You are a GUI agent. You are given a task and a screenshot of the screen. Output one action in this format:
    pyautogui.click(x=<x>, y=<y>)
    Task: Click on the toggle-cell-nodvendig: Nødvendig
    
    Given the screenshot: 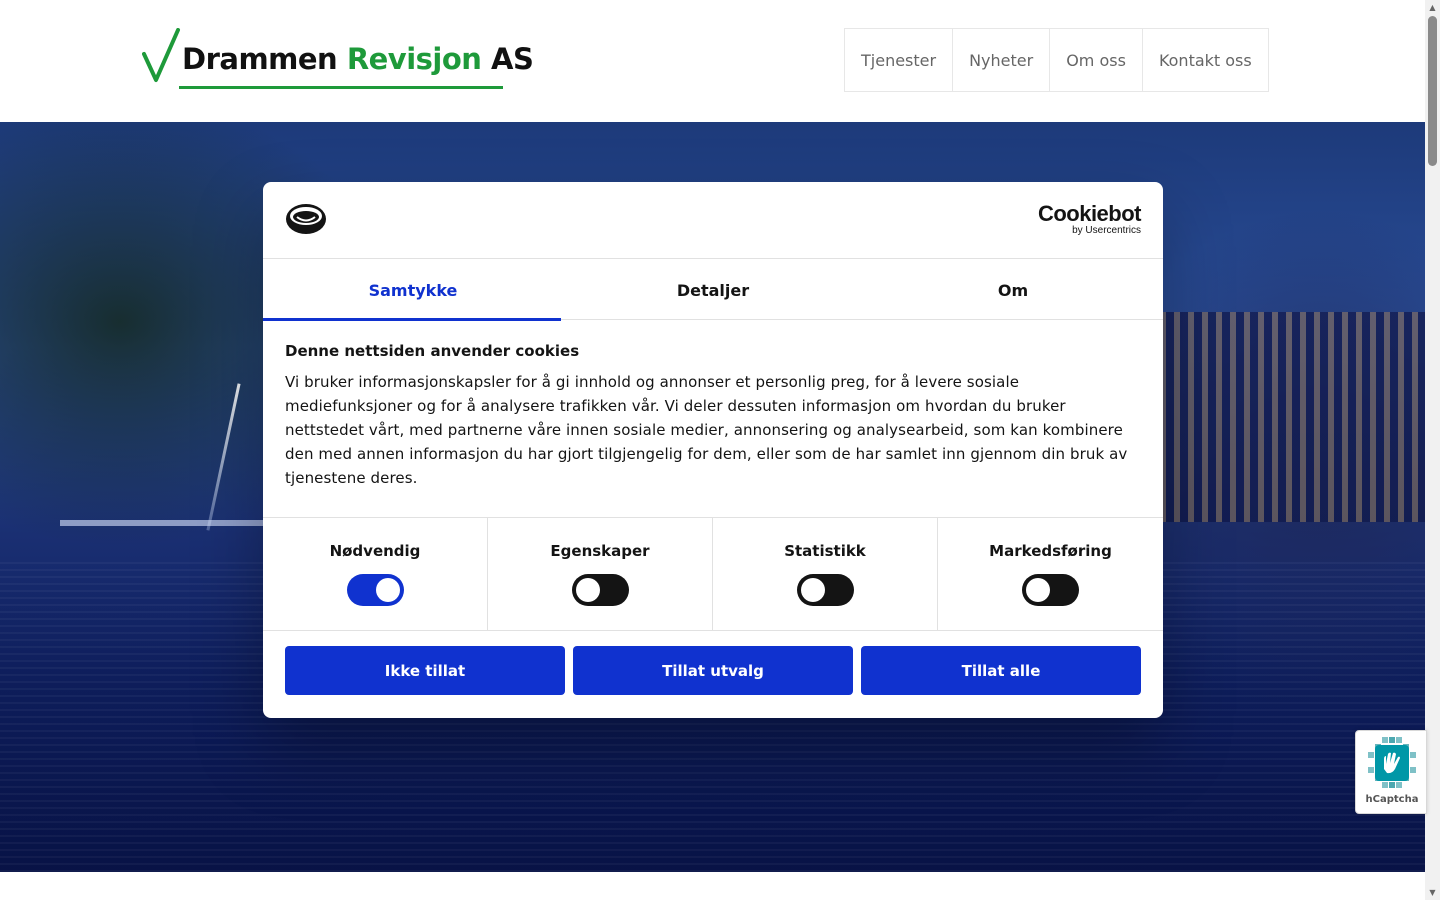 What is the action you would take?
    pyautogui.click(x=375, y=574)
    